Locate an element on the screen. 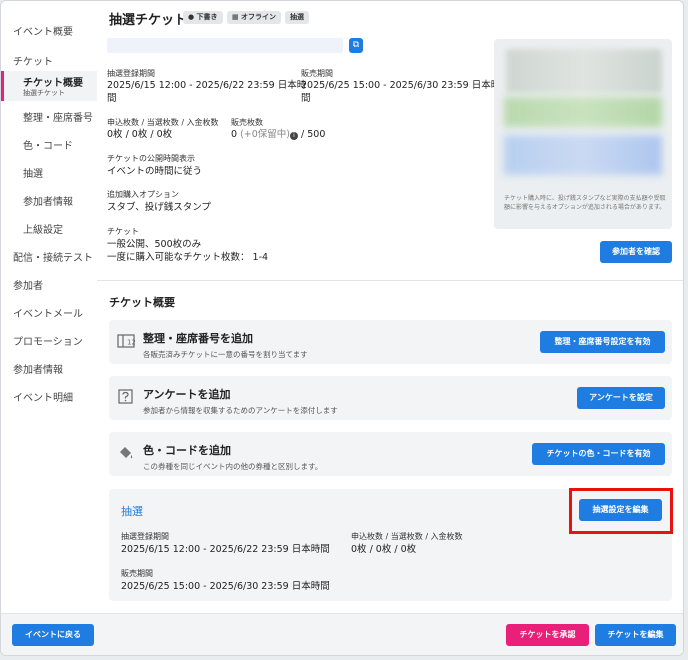 This screenshot has height=660, width=688. ticket-url-field is located at coordinates (225, 45).